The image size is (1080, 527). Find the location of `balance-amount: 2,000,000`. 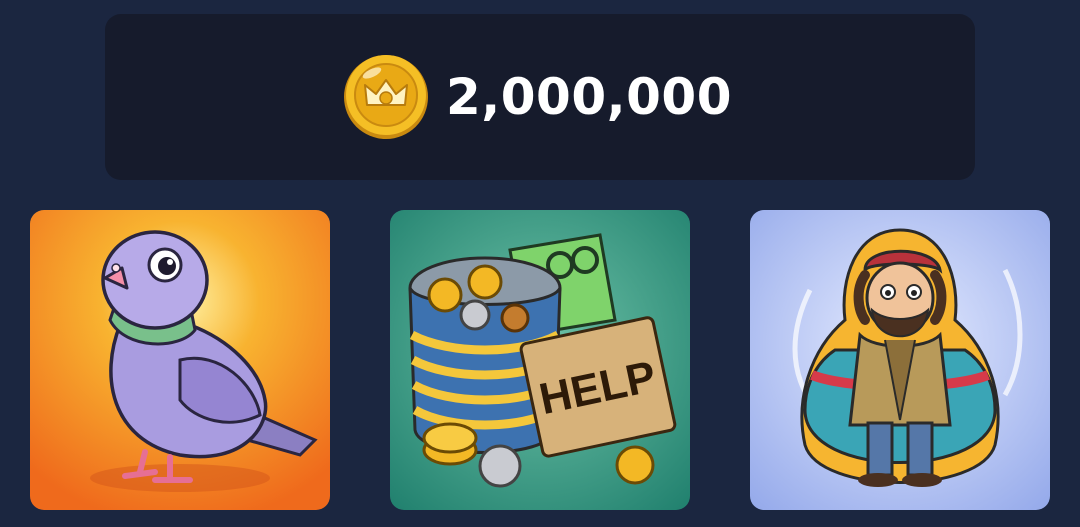

balance-amount: 2,000,000 is located at coordinates (589, 97).